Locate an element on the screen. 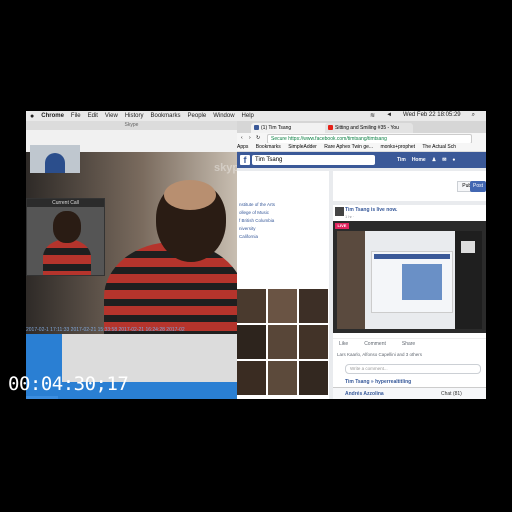 The image size is (512, 512). about-item: f British Columbia is located at coordinates (257, 221).